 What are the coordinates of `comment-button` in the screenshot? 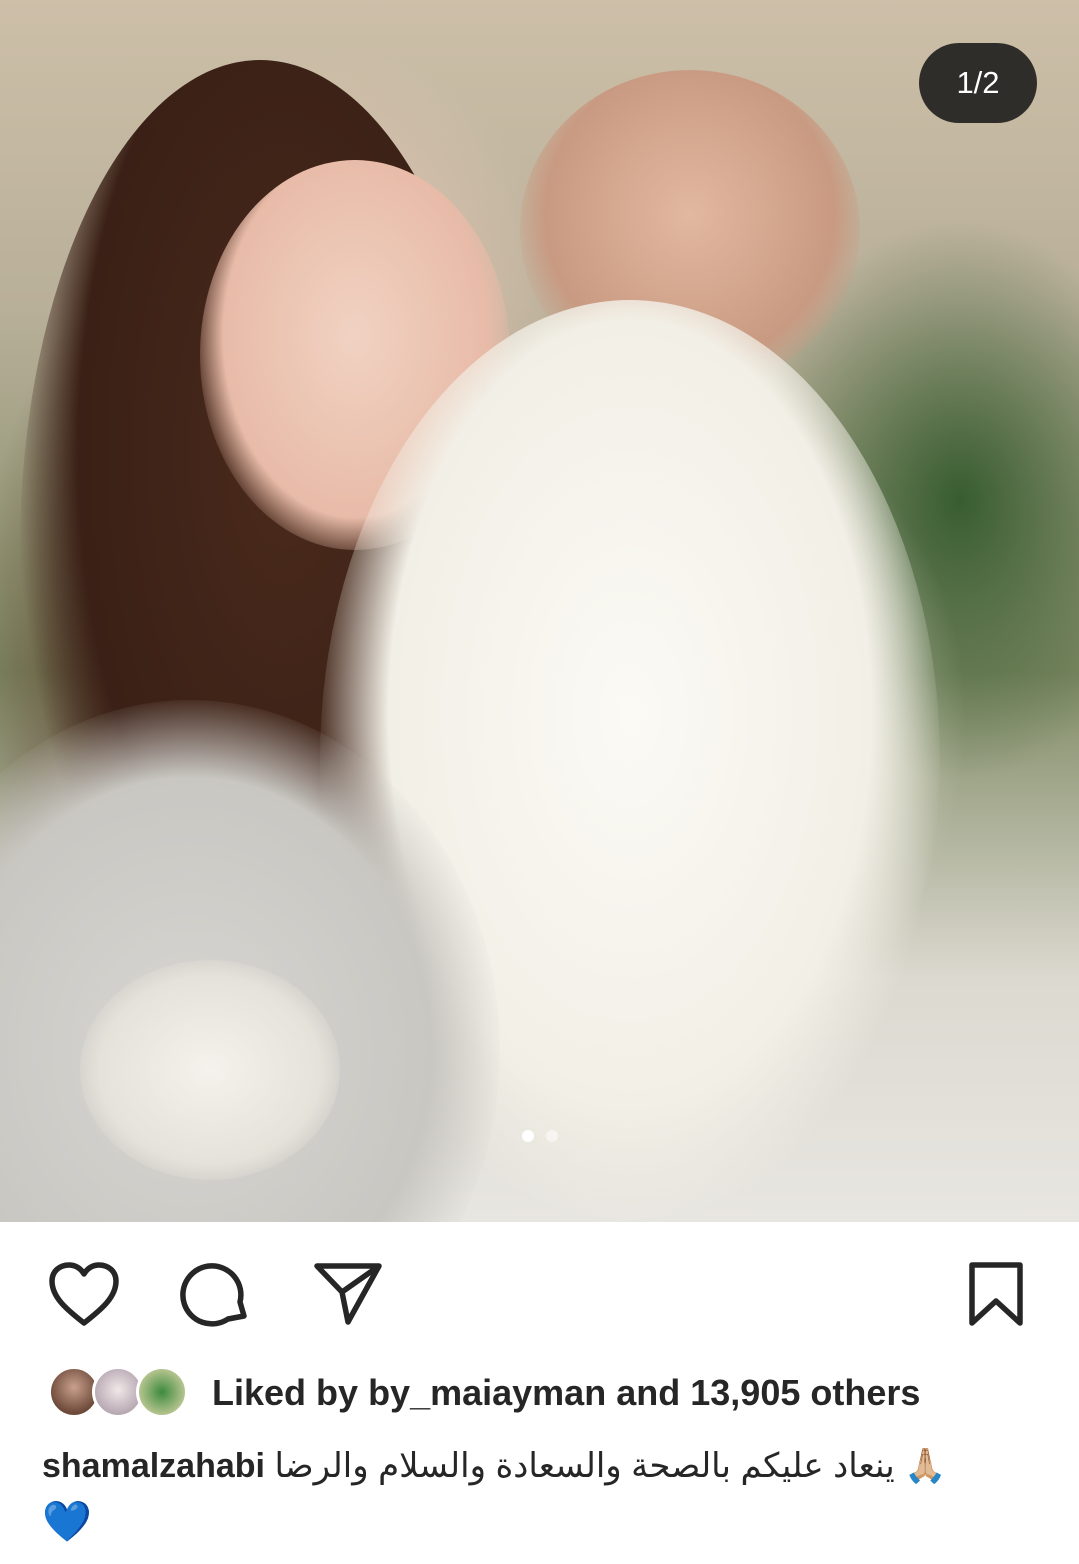 It's located at (216, 1294).